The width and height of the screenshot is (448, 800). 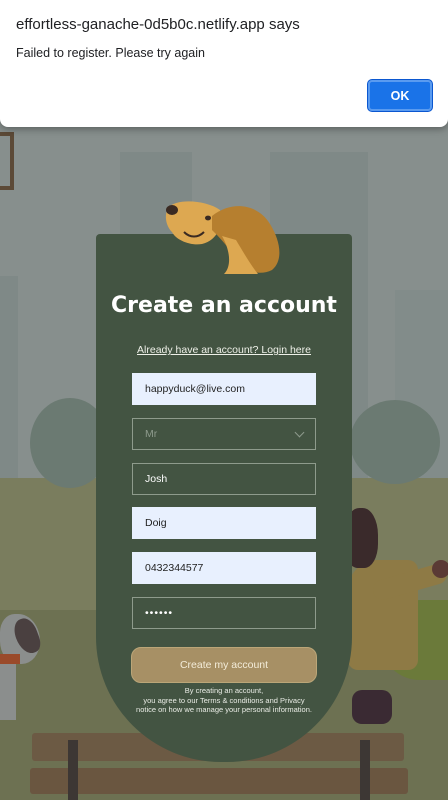 What do you see at coordinates (400, 95) in the screenshot?
I see `ok-button: OK` at bounding box center [400, 95].